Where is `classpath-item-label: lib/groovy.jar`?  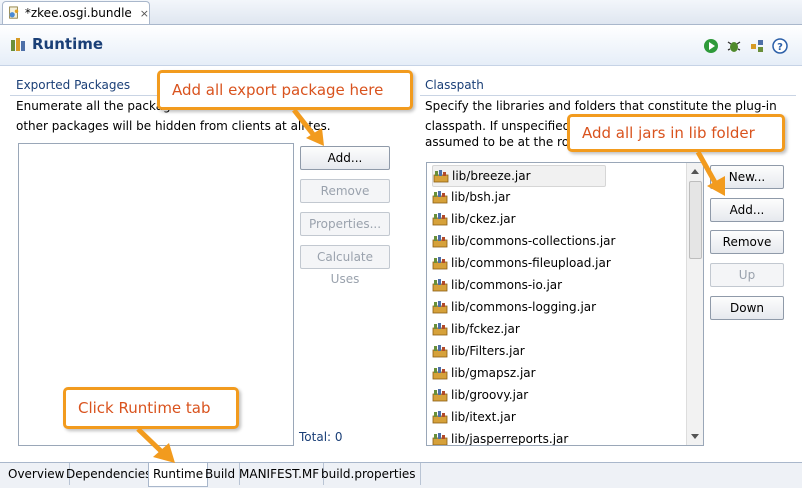 classpath-item-label: lib/groovy.jar is located at coordinates (490, 395).